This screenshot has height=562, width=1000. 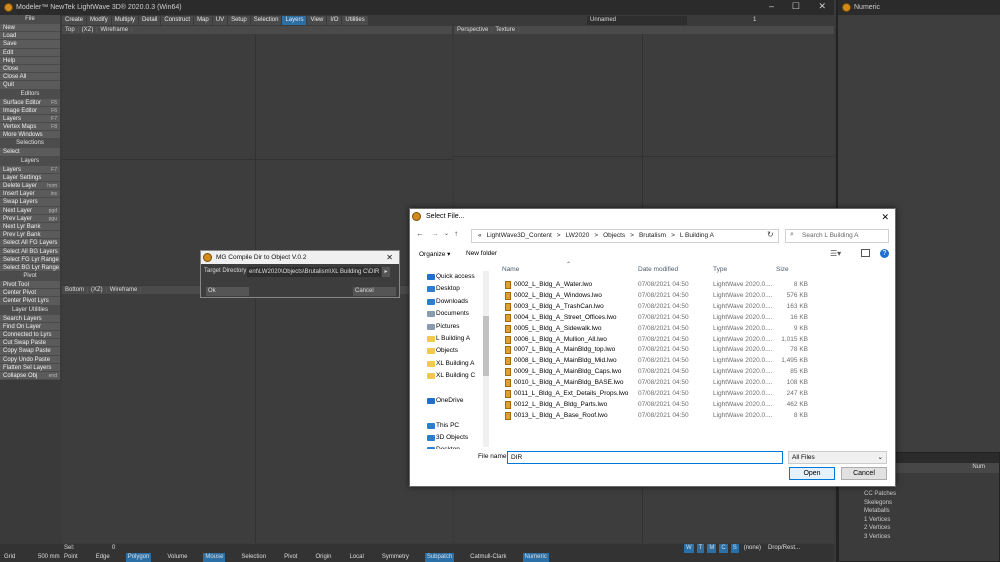 I want to click on tab-construct: Construct, so click(x=177, y=20).